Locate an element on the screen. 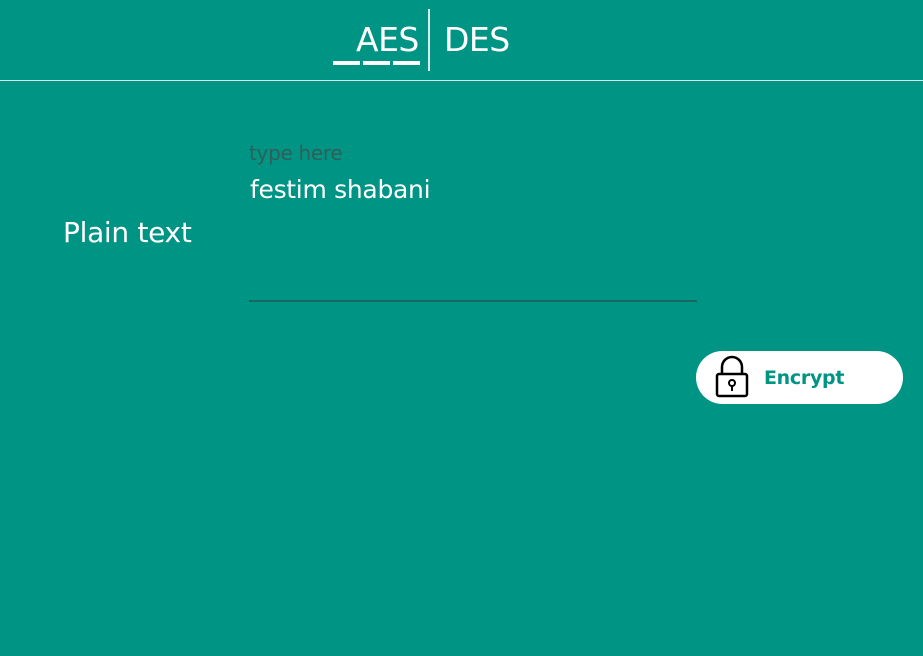 Image resolution: width=923 pixels, height=656 pixels. encrypt-button: Encrypt is located at coordinates (799, 377).